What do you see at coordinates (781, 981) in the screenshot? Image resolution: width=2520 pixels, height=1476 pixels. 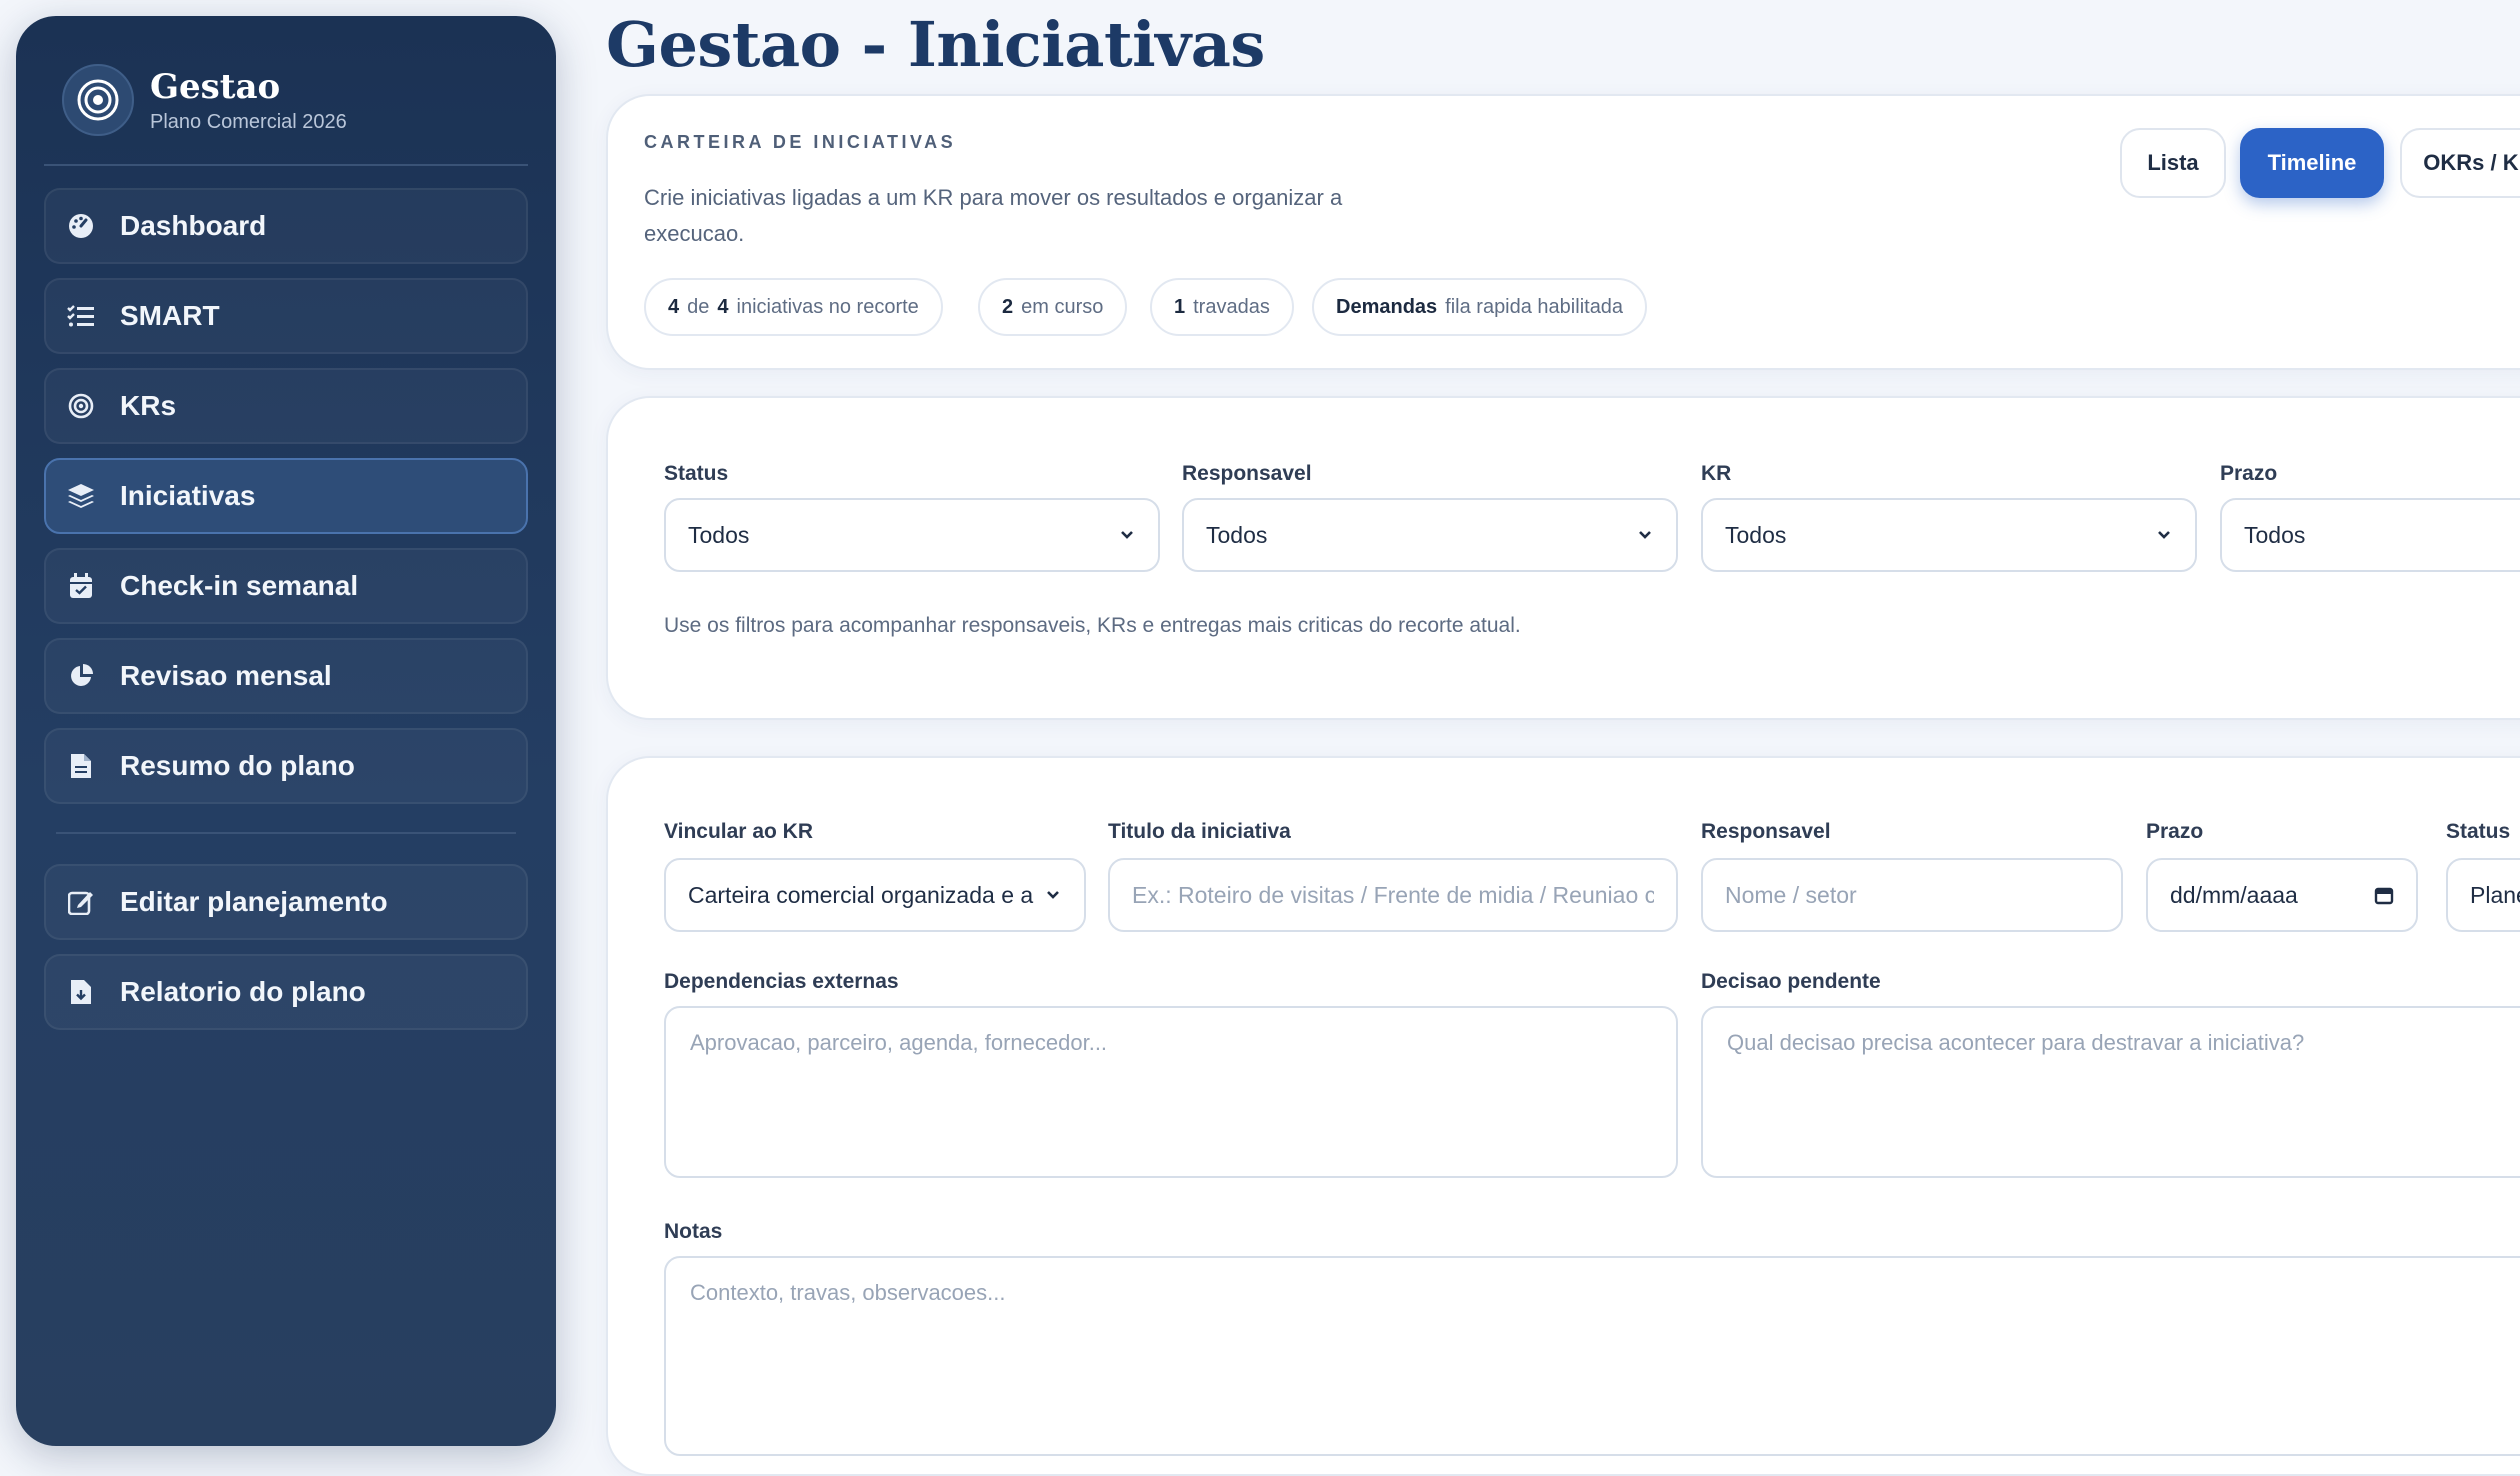 I see `dependencies-label: Dependencias externas` at bounding box center [781, 981].